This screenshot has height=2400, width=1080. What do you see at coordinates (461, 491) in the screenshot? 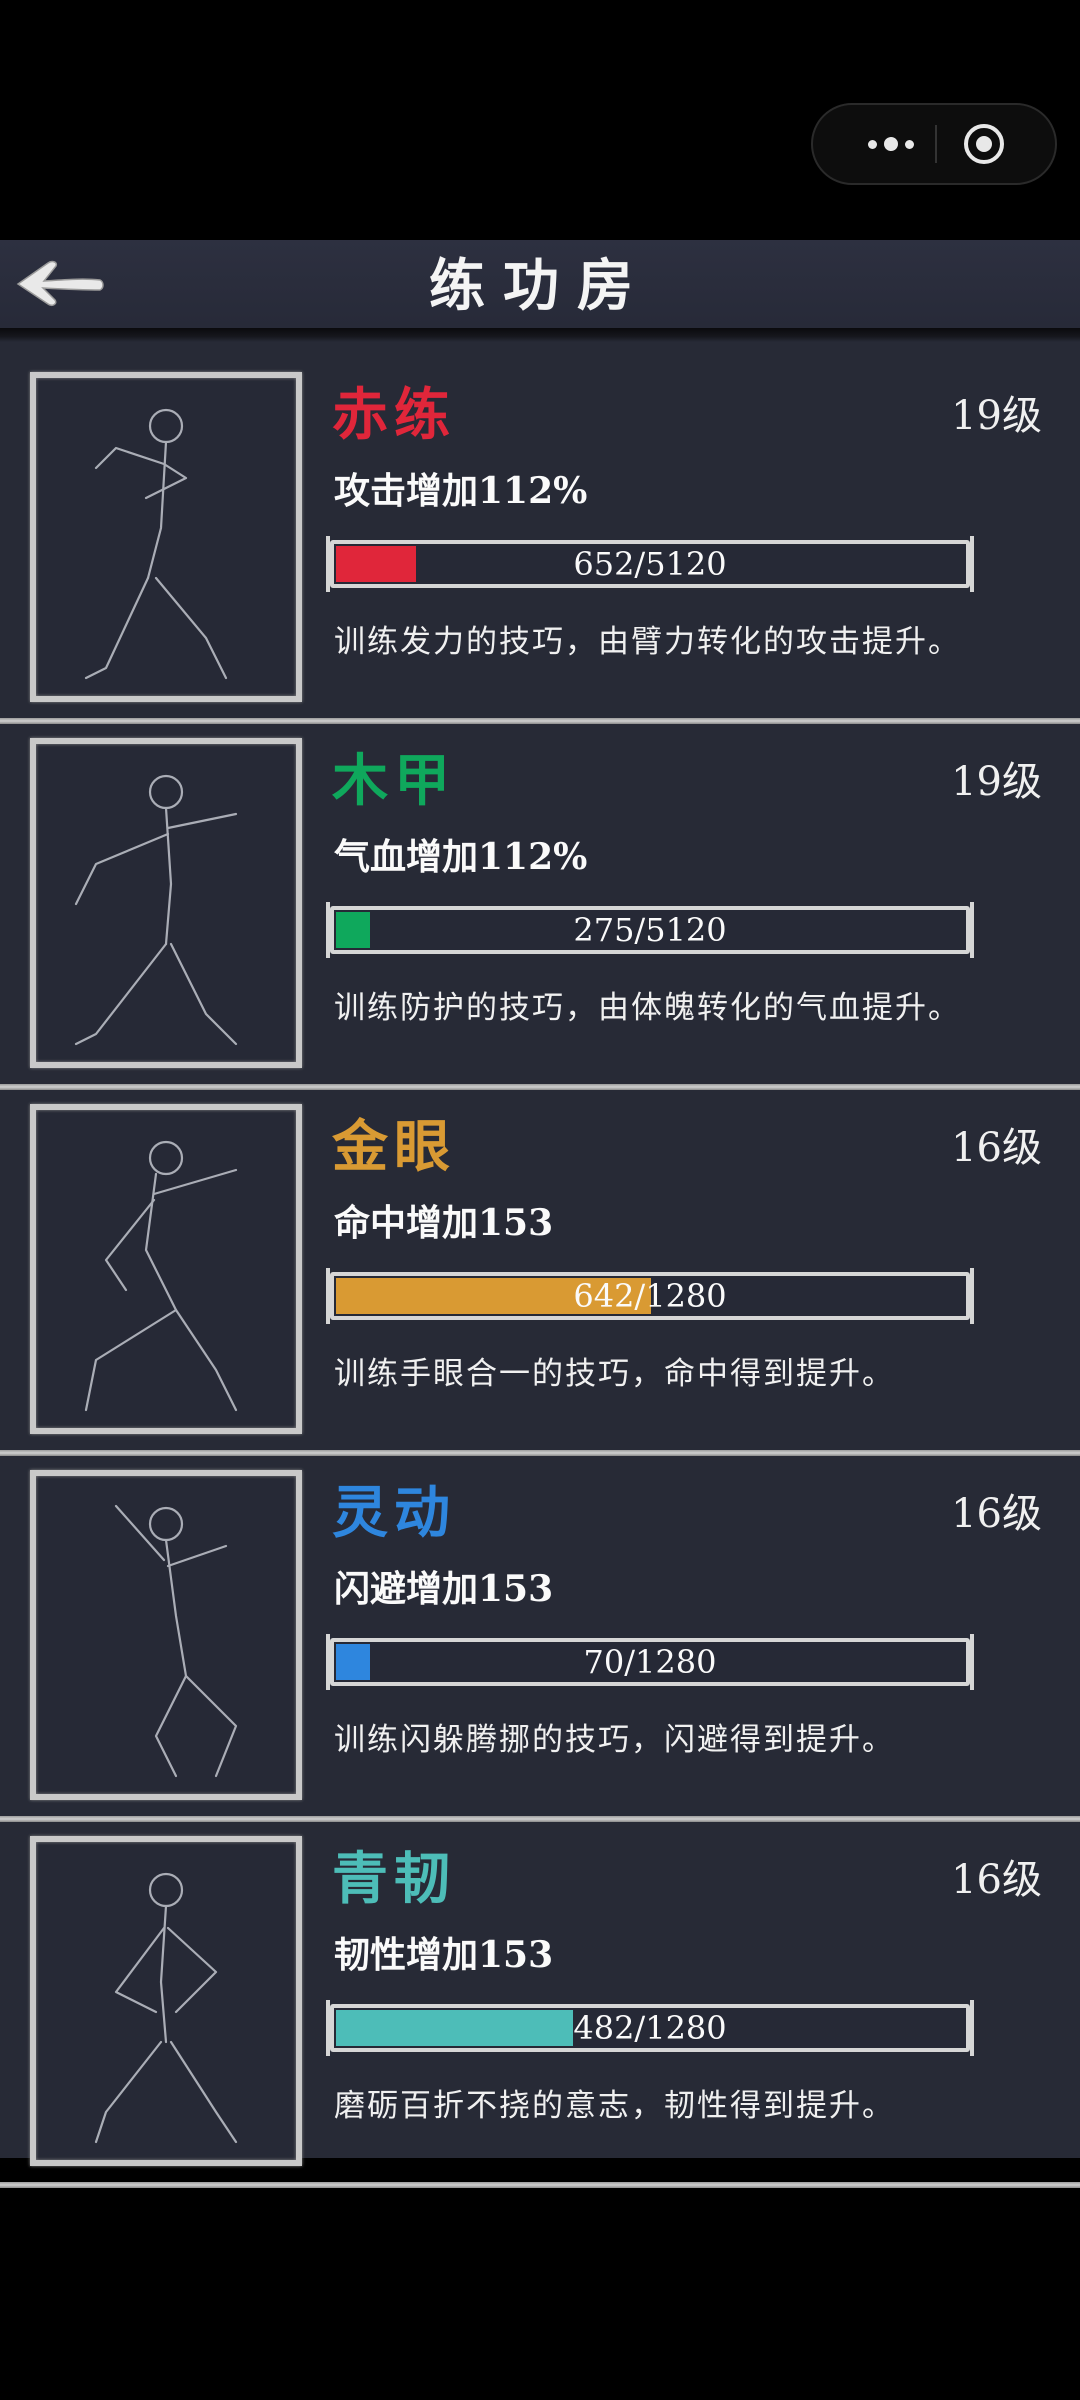
I see `skill-stat-bonus: 攻击增加112%` at bounding box center [461, 491].